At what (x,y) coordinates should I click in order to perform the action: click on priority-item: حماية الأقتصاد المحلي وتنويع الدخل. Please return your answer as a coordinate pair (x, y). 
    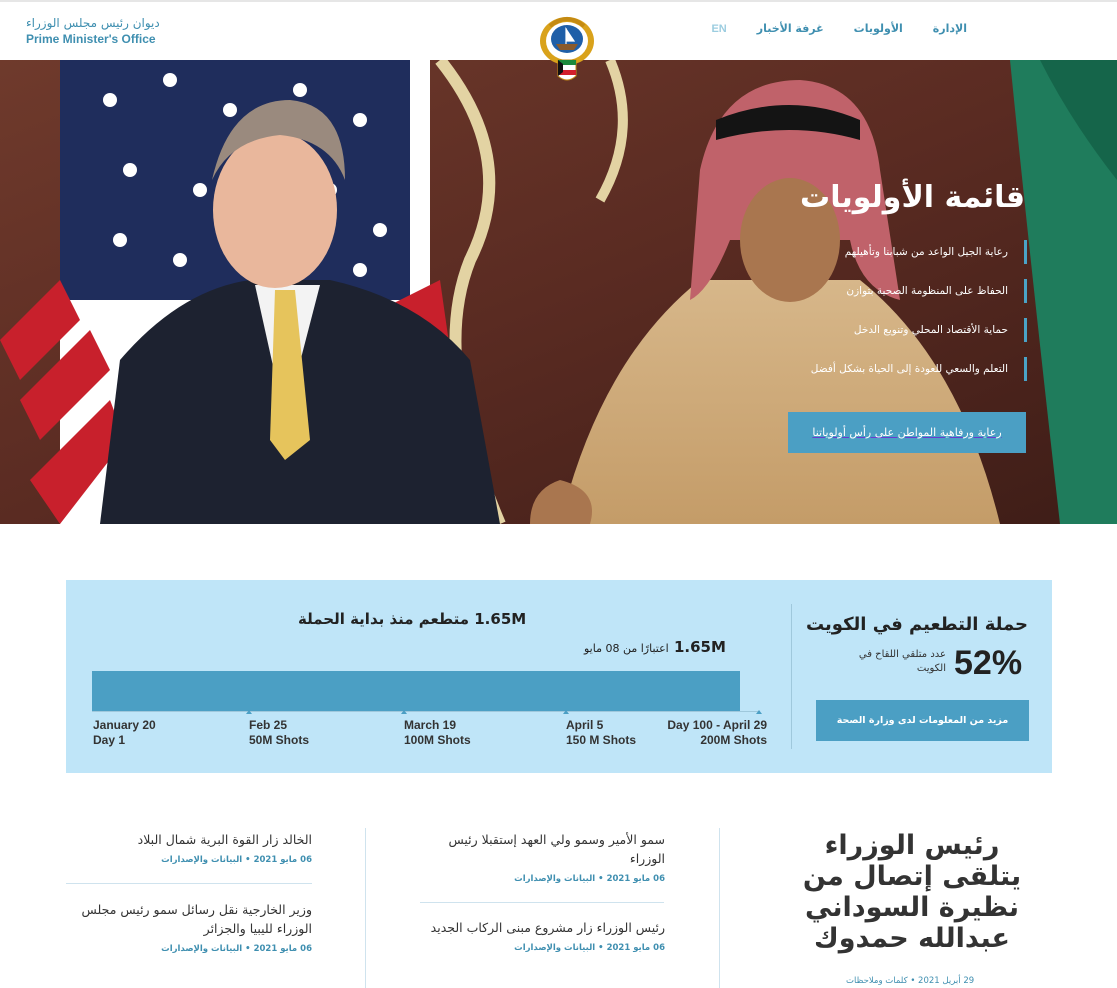
    Looking at the image, I should click on (867, 330).